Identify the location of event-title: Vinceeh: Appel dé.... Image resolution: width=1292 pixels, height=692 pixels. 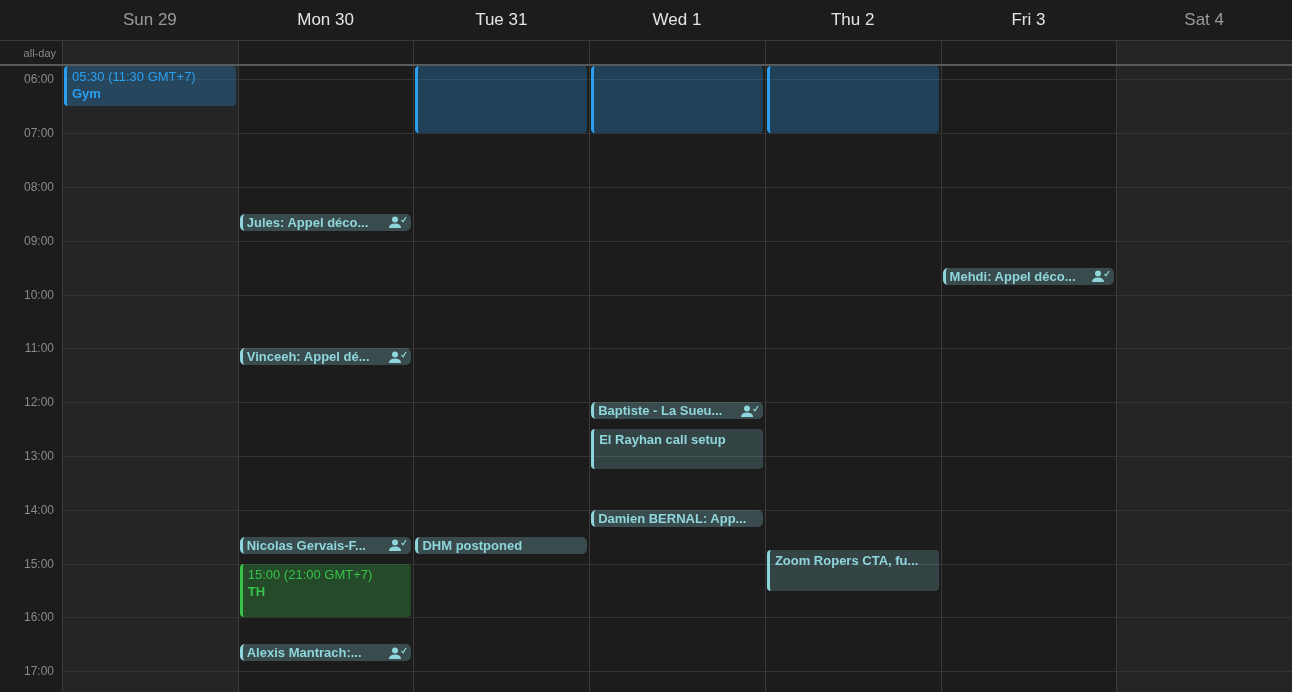
(308, 357).